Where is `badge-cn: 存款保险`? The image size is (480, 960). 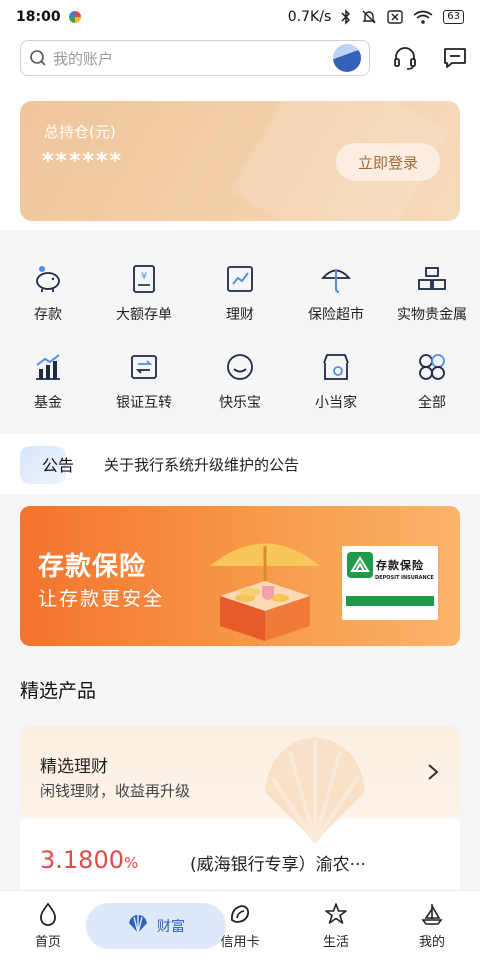 badge-cn: 存款保险 is located at coordinates (400, 565).